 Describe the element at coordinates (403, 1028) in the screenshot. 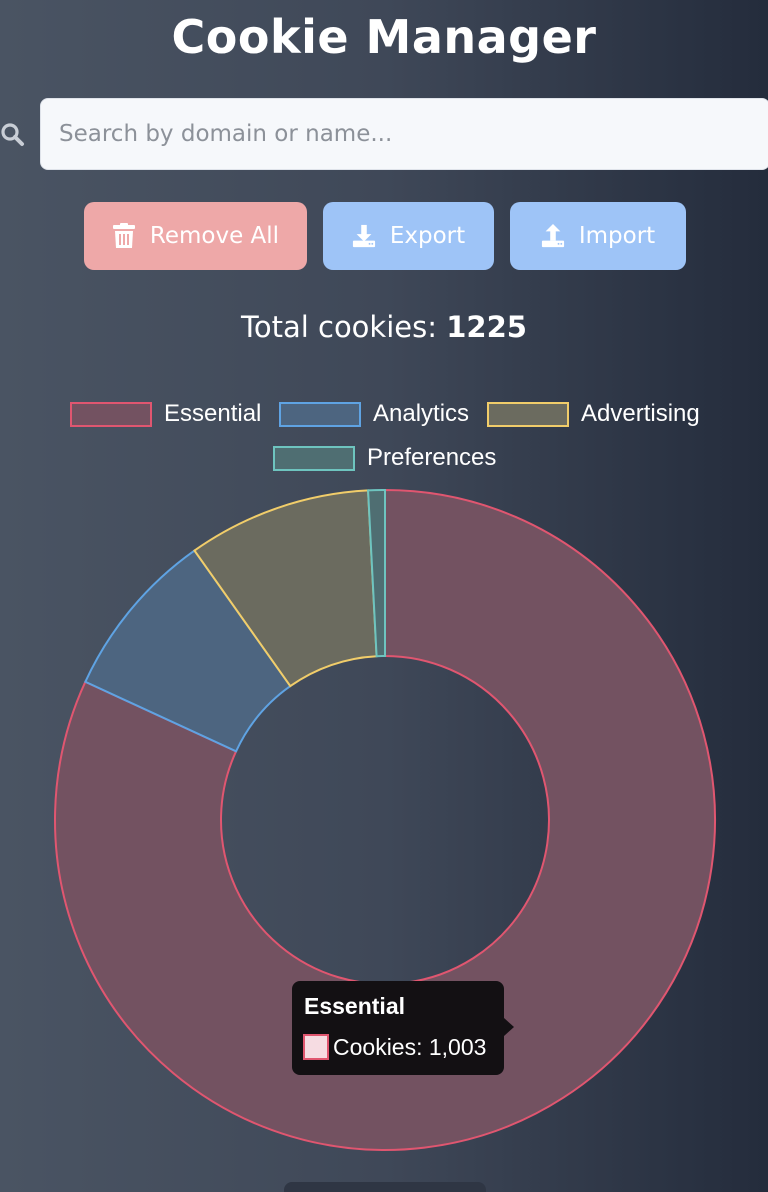

I see `chart-tooltip: Essential Cookies: 1,003` at that location.